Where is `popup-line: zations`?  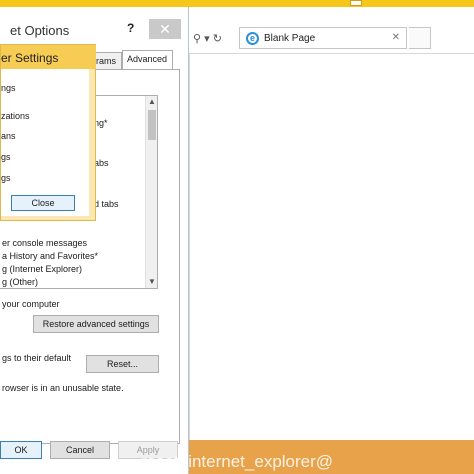
popup-line: zations is located at coordinates (15, 116).